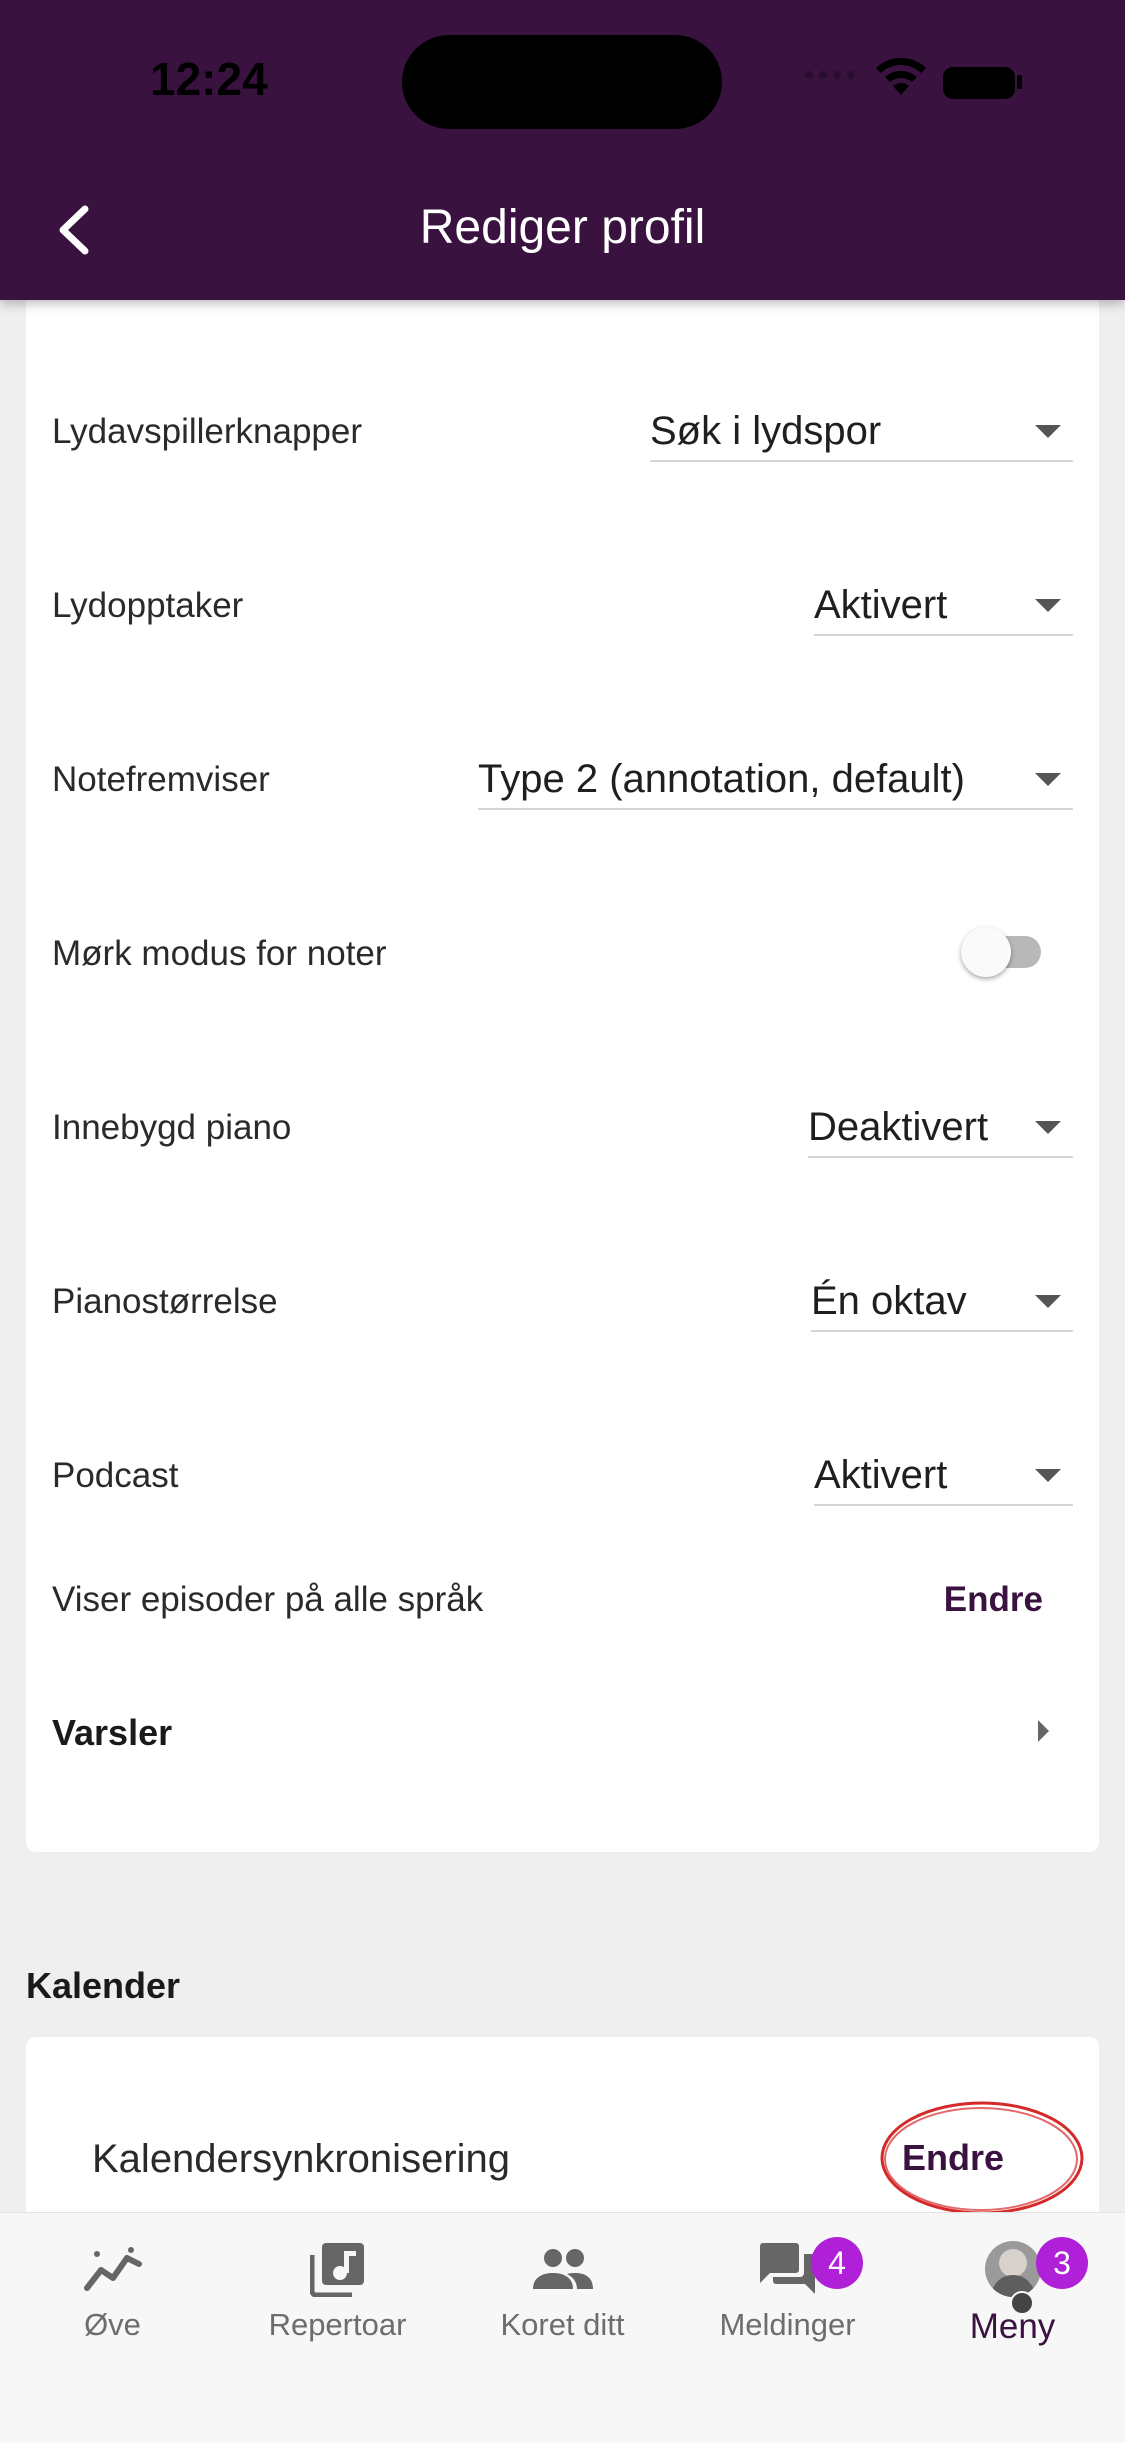 The height and width of the screenshot is (2443, 1125). Describe the element at coordinates (112, 2269) in the screenshot. I see `practice-chart-icon` at that location.